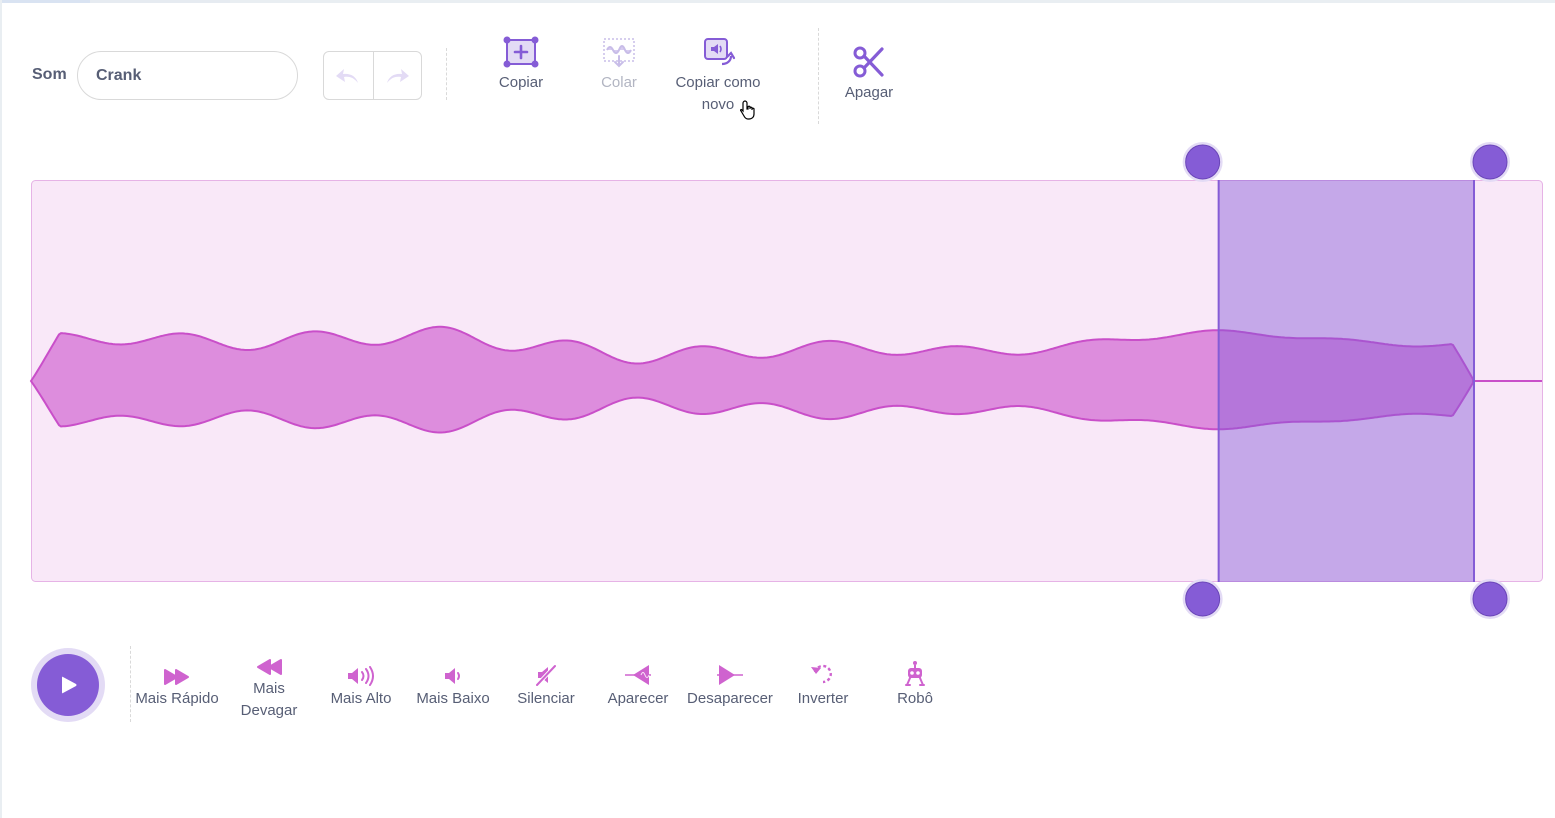 The image size is (1555, 818). I want to click on mute-icon, so click(546, 671).